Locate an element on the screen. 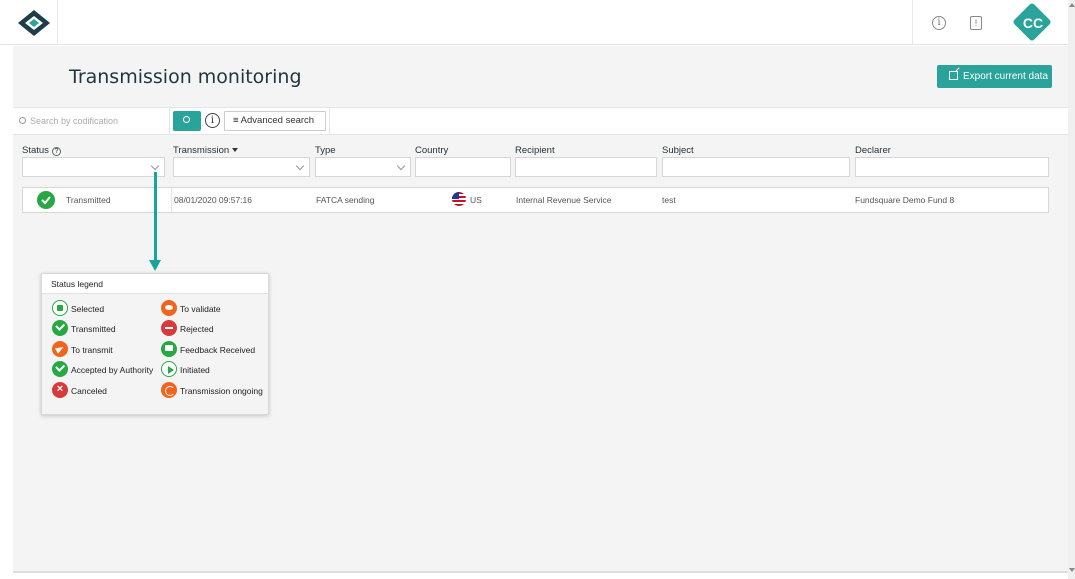 The image size is (1075, 579). bottom-border is located at coordinates (540, 572).